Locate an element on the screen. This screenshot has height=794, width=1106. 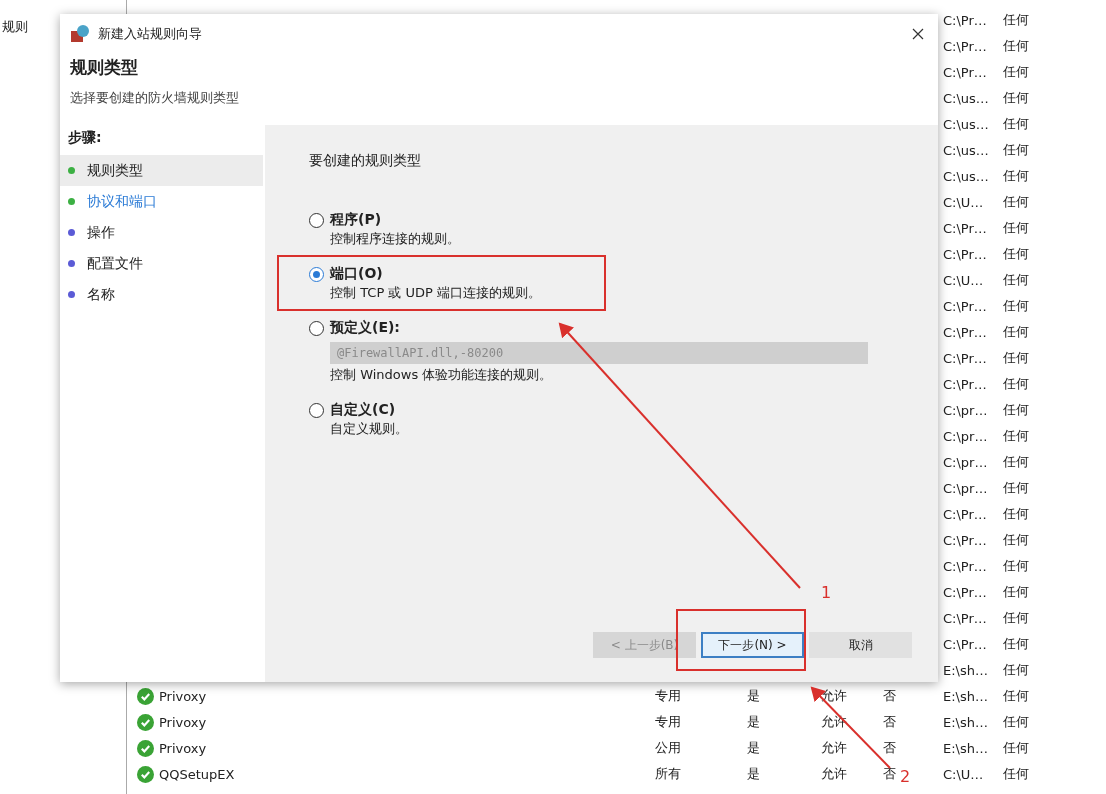
option-label: 程序(P) is located at coordinates (356, 220).